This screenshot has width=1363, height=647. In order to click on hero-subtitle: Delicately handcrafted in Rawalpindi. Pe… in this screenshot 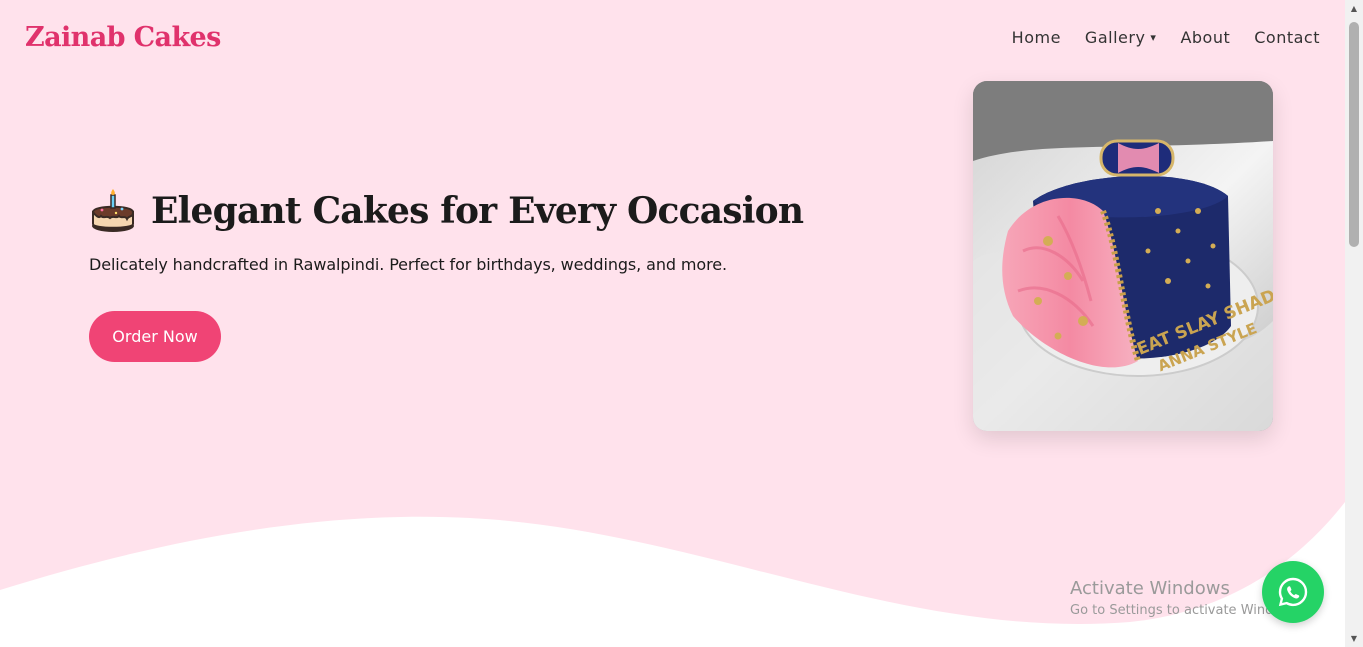, I will do `click(408, 264)`.